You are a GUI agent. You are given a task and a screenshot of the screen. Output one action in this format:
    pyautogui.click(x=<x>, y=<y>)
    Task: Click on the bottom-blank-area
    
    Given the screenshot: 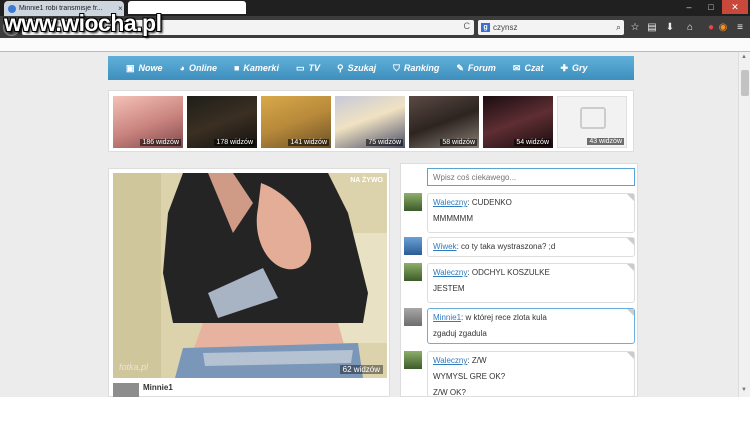 What is the action you would take?
    pyautogui.click(x=375, y=409)
    